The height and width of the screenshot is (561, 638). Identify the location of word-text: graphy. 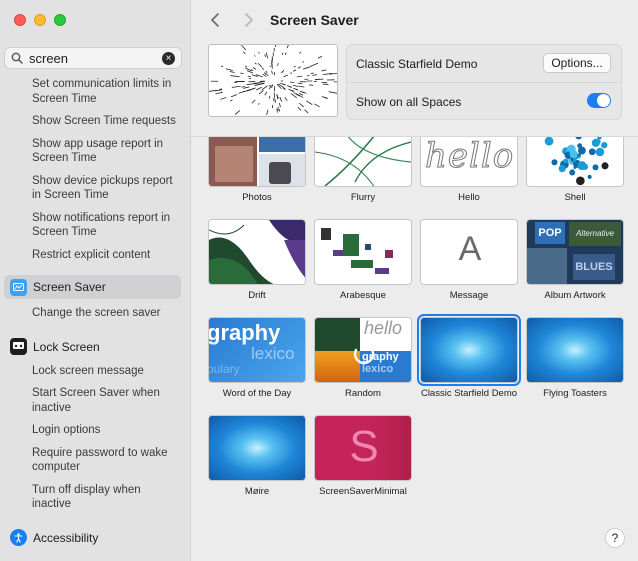
(244, 332).